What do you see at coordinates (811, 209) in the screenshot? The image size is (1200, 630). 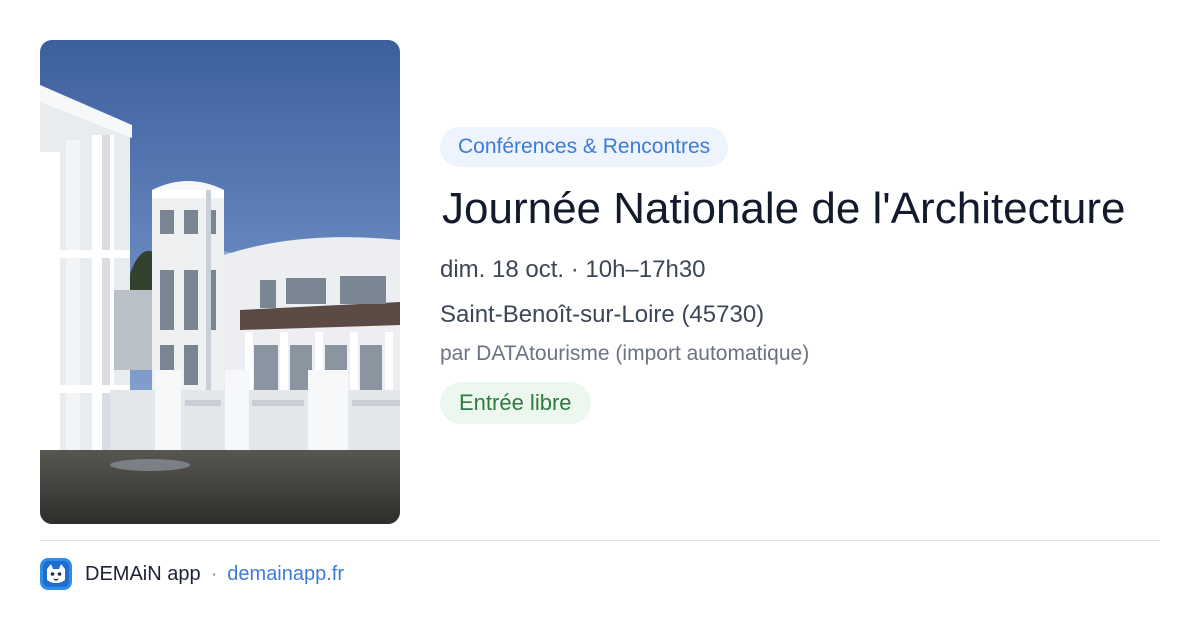 I see `event-title: Journée Nationale de l'Architecture` at bounding box center [811, 209].